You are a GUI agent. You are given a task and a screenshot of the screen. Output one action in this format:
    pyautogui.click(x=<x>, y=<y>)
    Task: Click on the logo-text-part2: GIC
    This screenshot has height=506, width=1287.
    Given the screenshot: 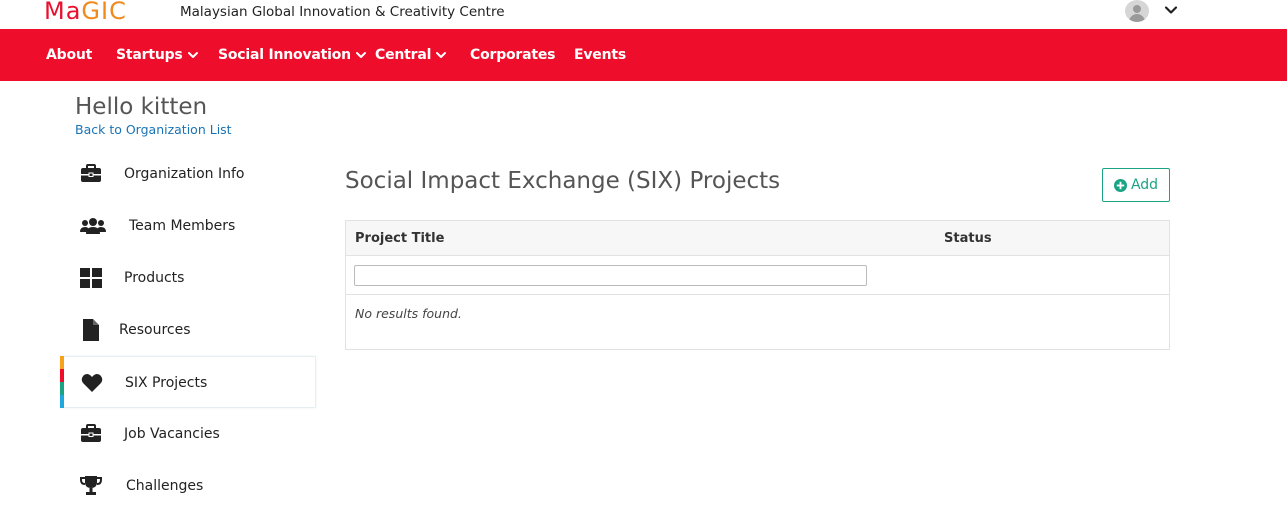 What is the action you would take?
    pyautogui.click(x=104, y=12)
    